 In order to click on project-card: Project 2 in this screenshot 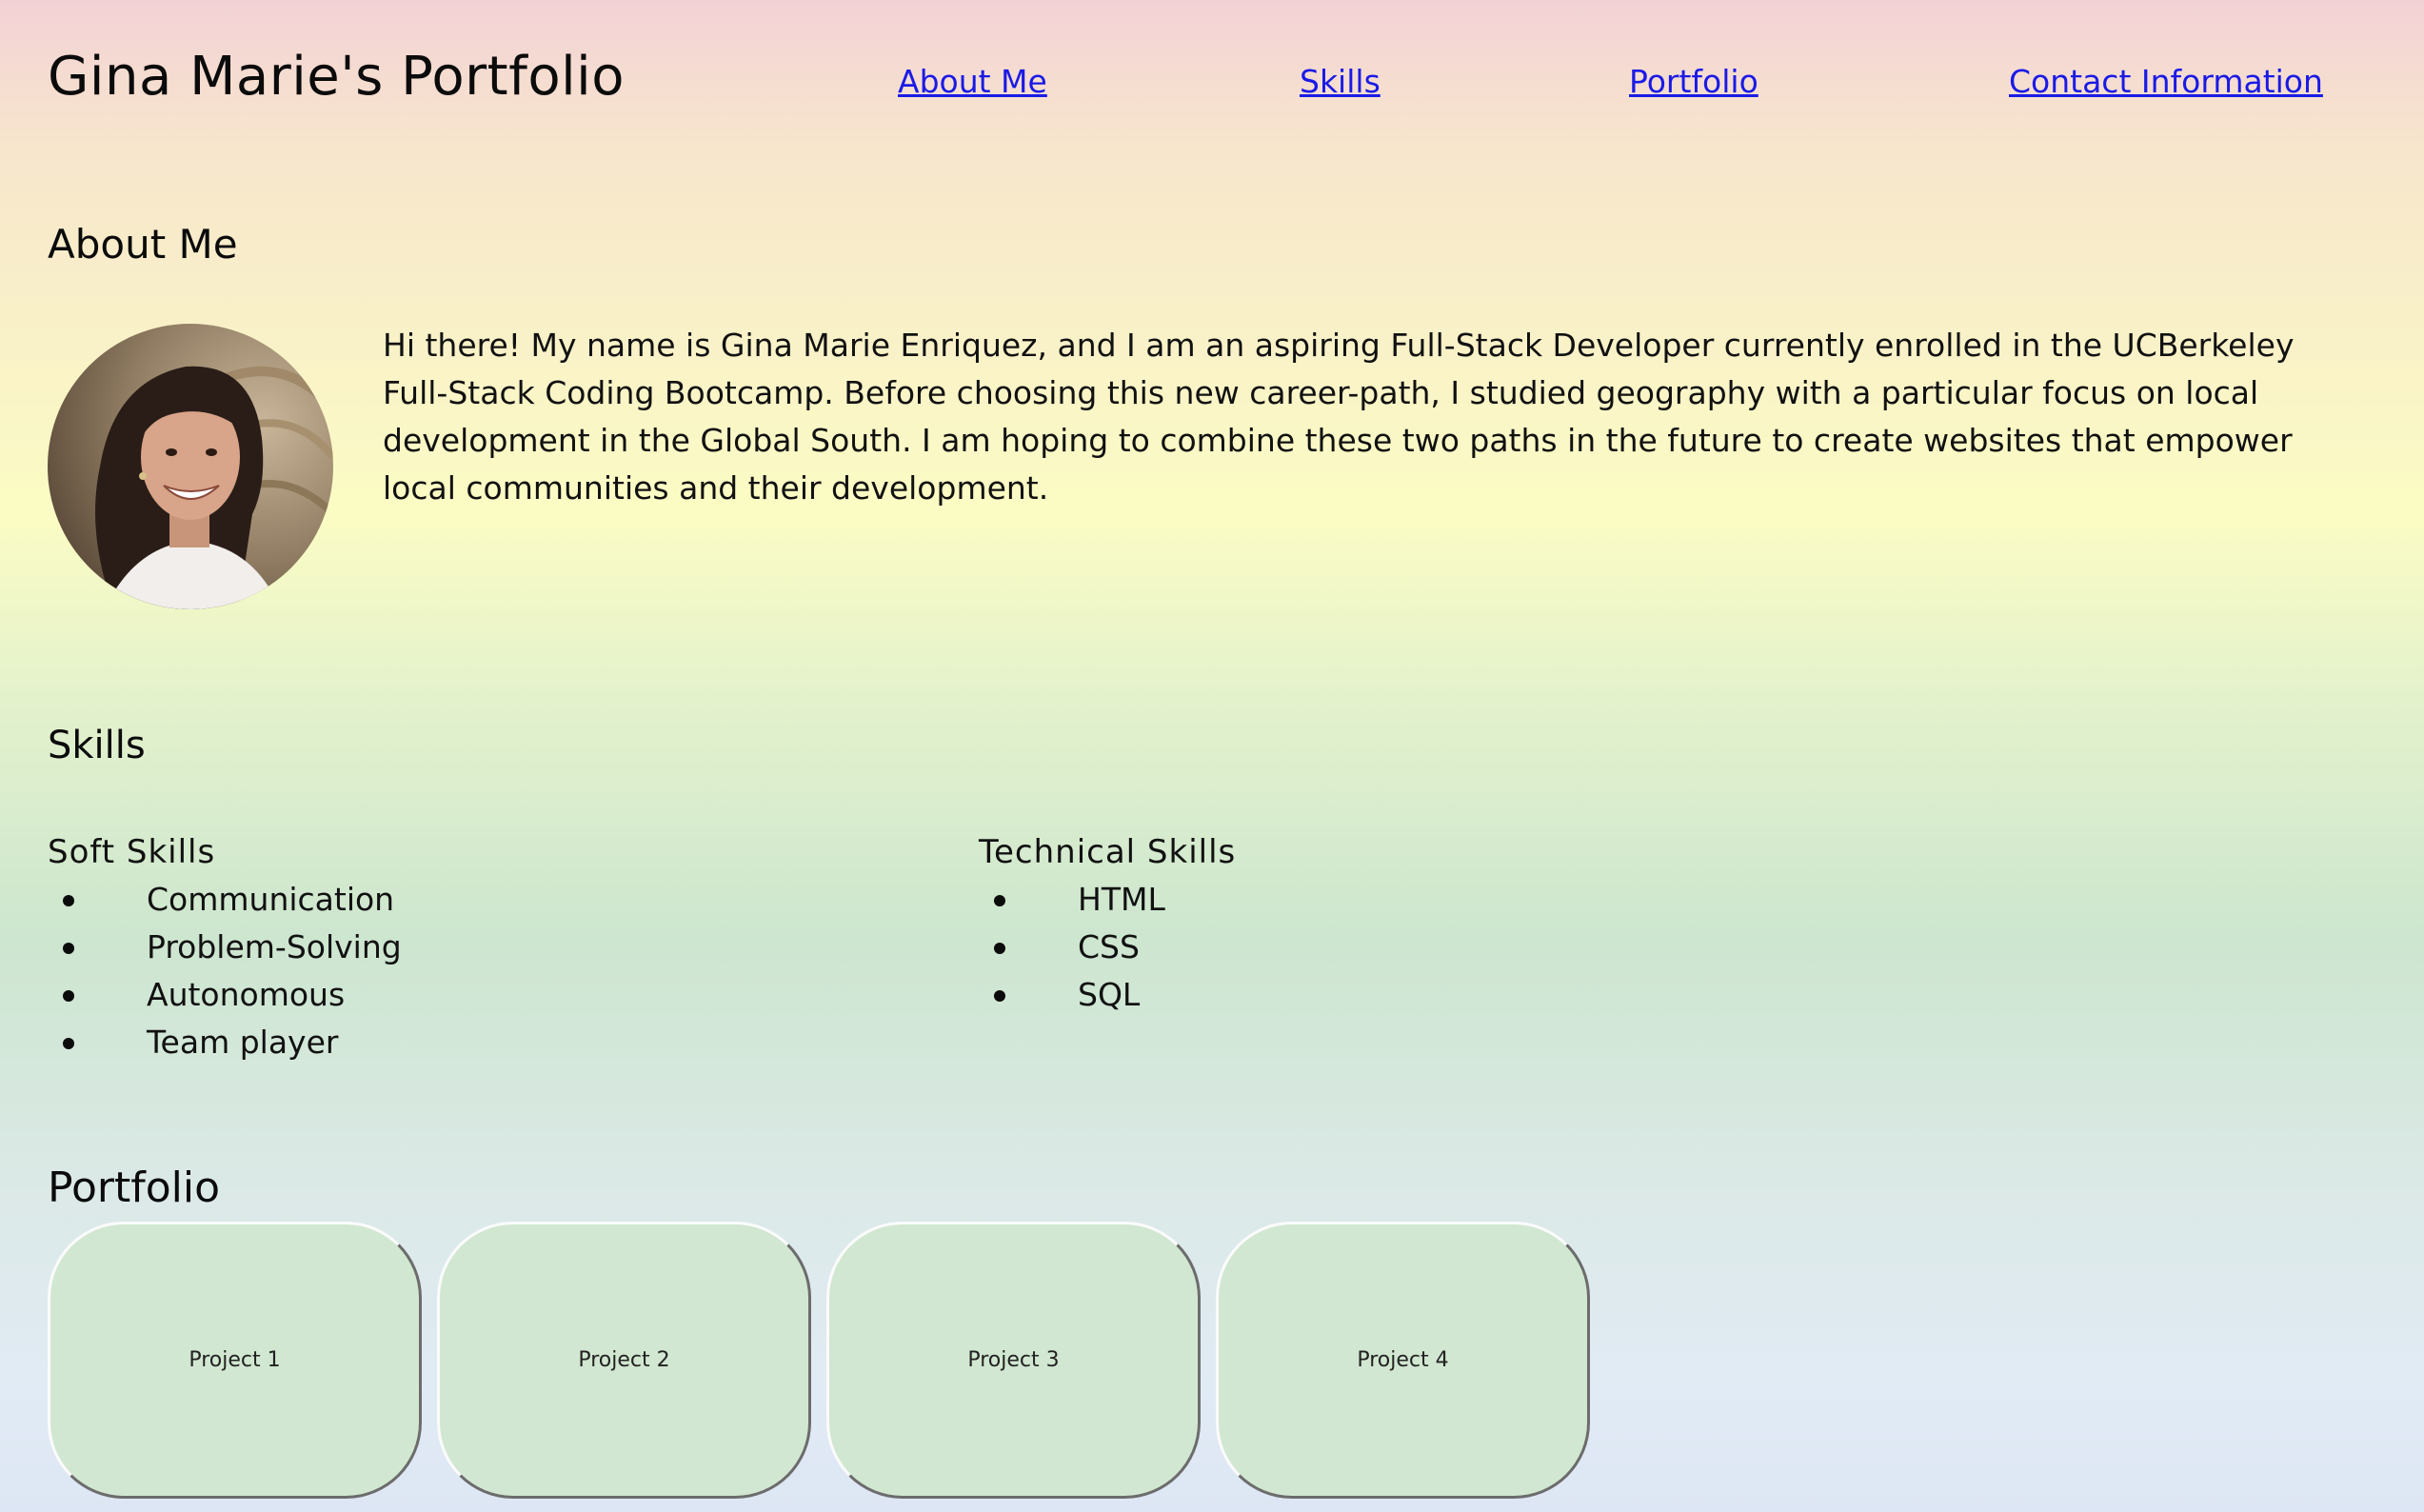, I will do `click(624, 1360)`.